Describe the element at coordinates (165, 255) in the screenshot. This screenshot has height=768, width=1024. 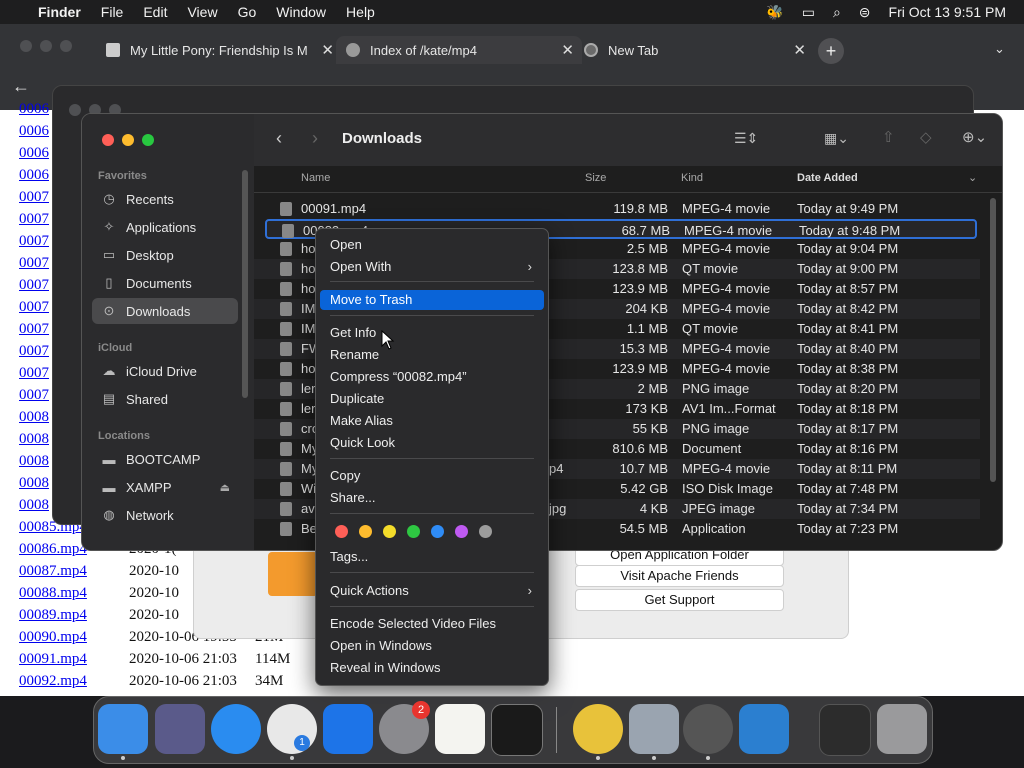
I see `sidebar-item-desktop: ▭ Desktop` at that location.